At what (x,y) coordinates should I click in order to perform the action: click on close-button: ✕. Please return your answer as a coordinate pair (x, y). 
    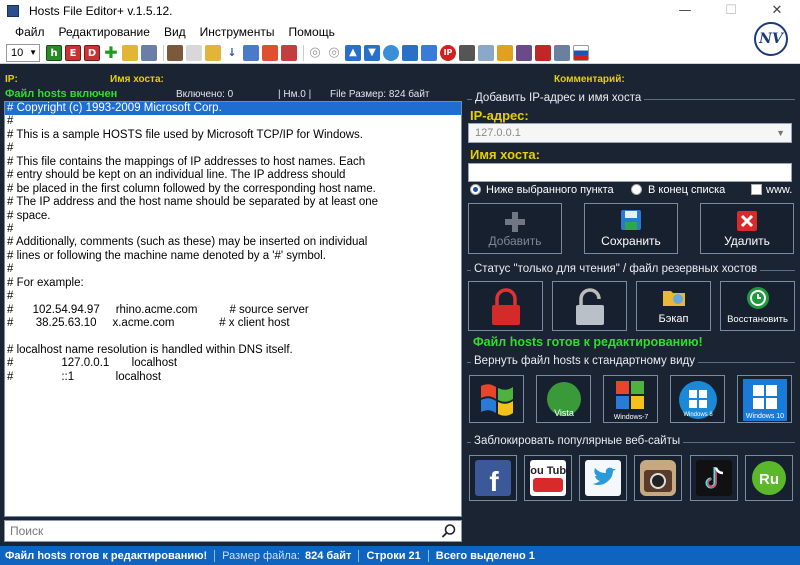
    Looking at the image, I should click on (777, 11).